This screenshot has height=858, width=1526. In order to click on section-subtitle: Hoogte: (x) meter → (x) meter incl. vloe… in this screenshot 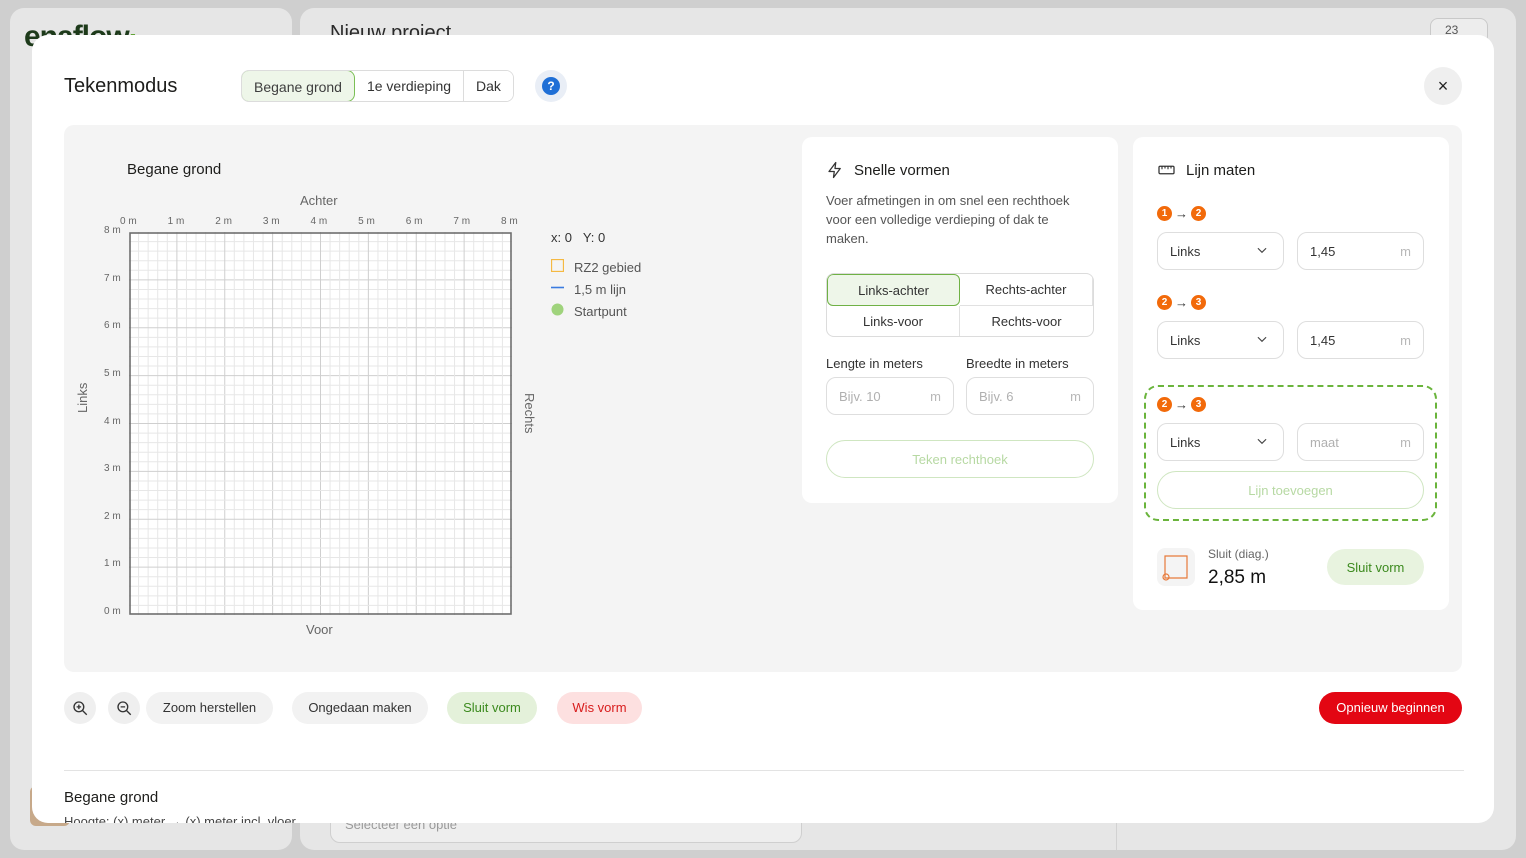, I will do `click(180, 818)`.